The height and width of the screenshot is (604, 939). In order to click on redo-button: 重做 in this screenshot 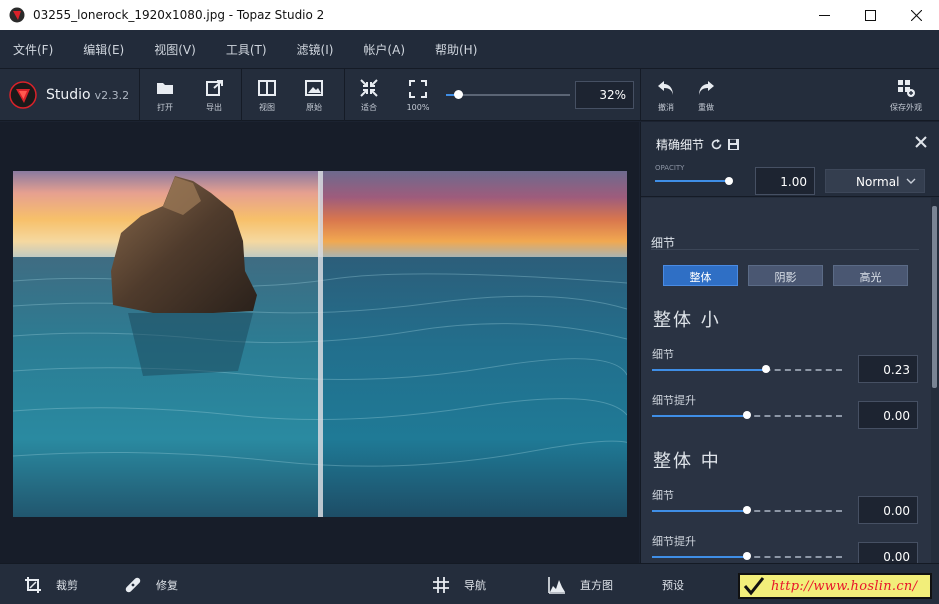, I will do `click(706, 95)`.